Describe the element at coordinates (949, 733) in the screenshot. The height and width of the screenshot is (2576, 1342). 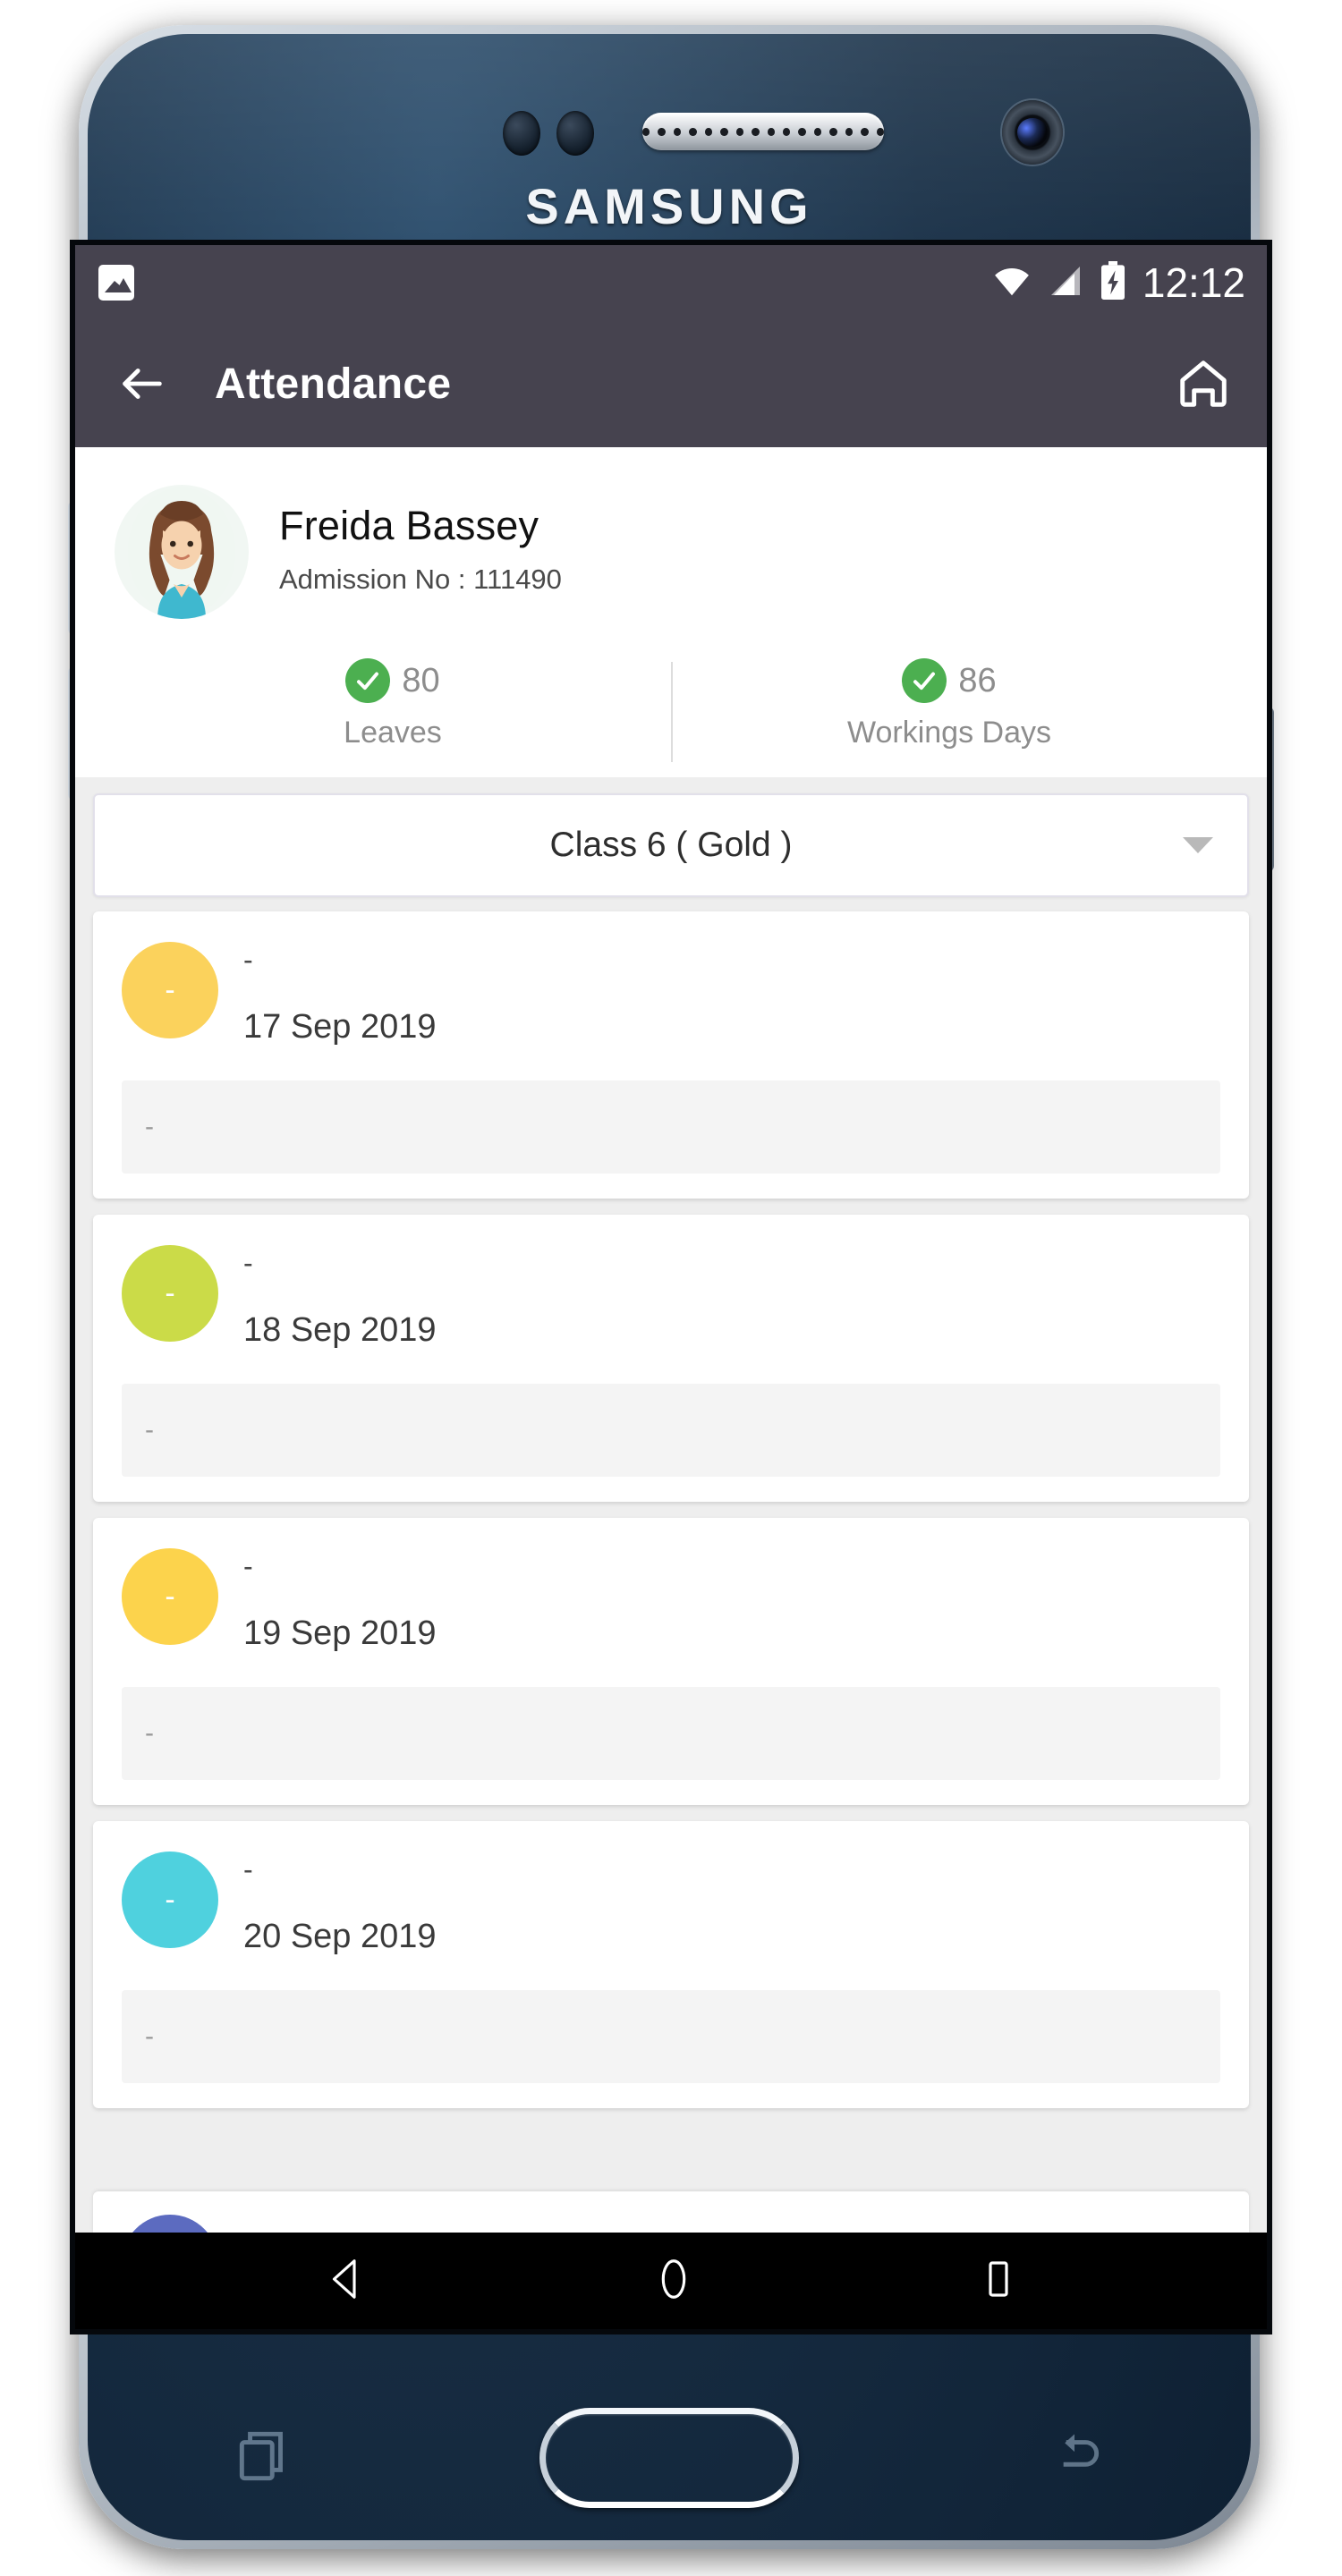
I see `stat-working-days-label: Workings Days` at that location.